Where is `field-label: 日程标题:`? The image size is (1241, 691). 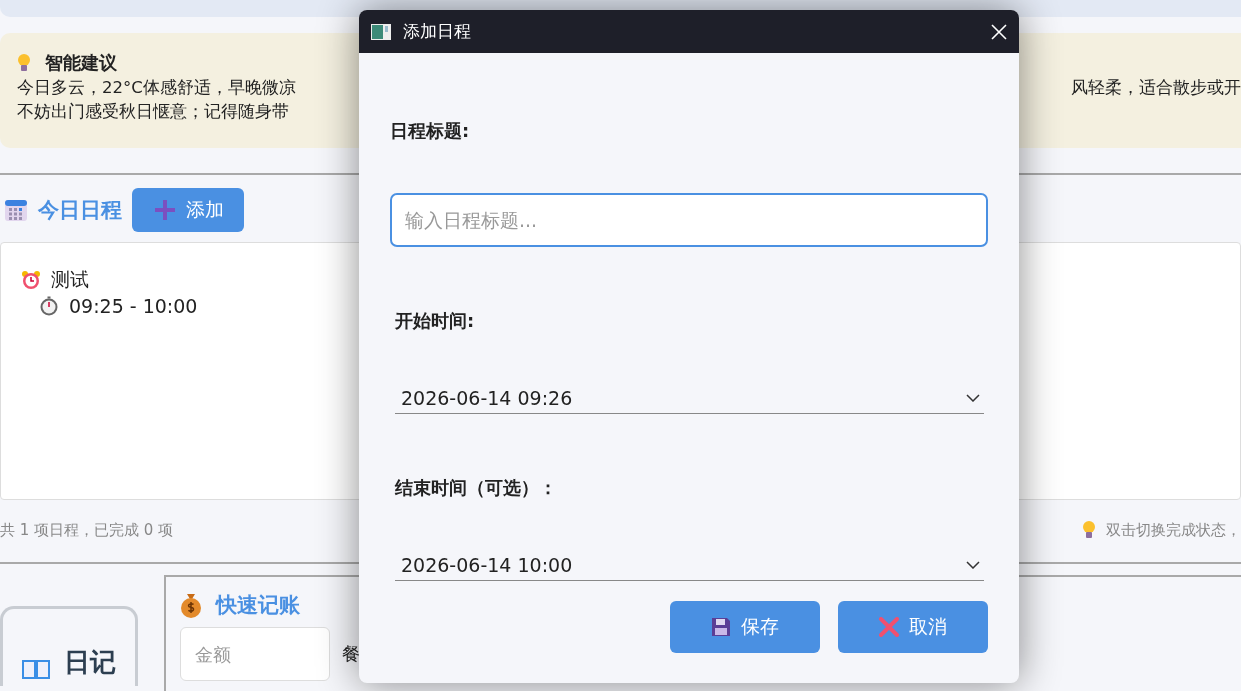 field-label: 日程标题: is located at coordinates (430, 131).